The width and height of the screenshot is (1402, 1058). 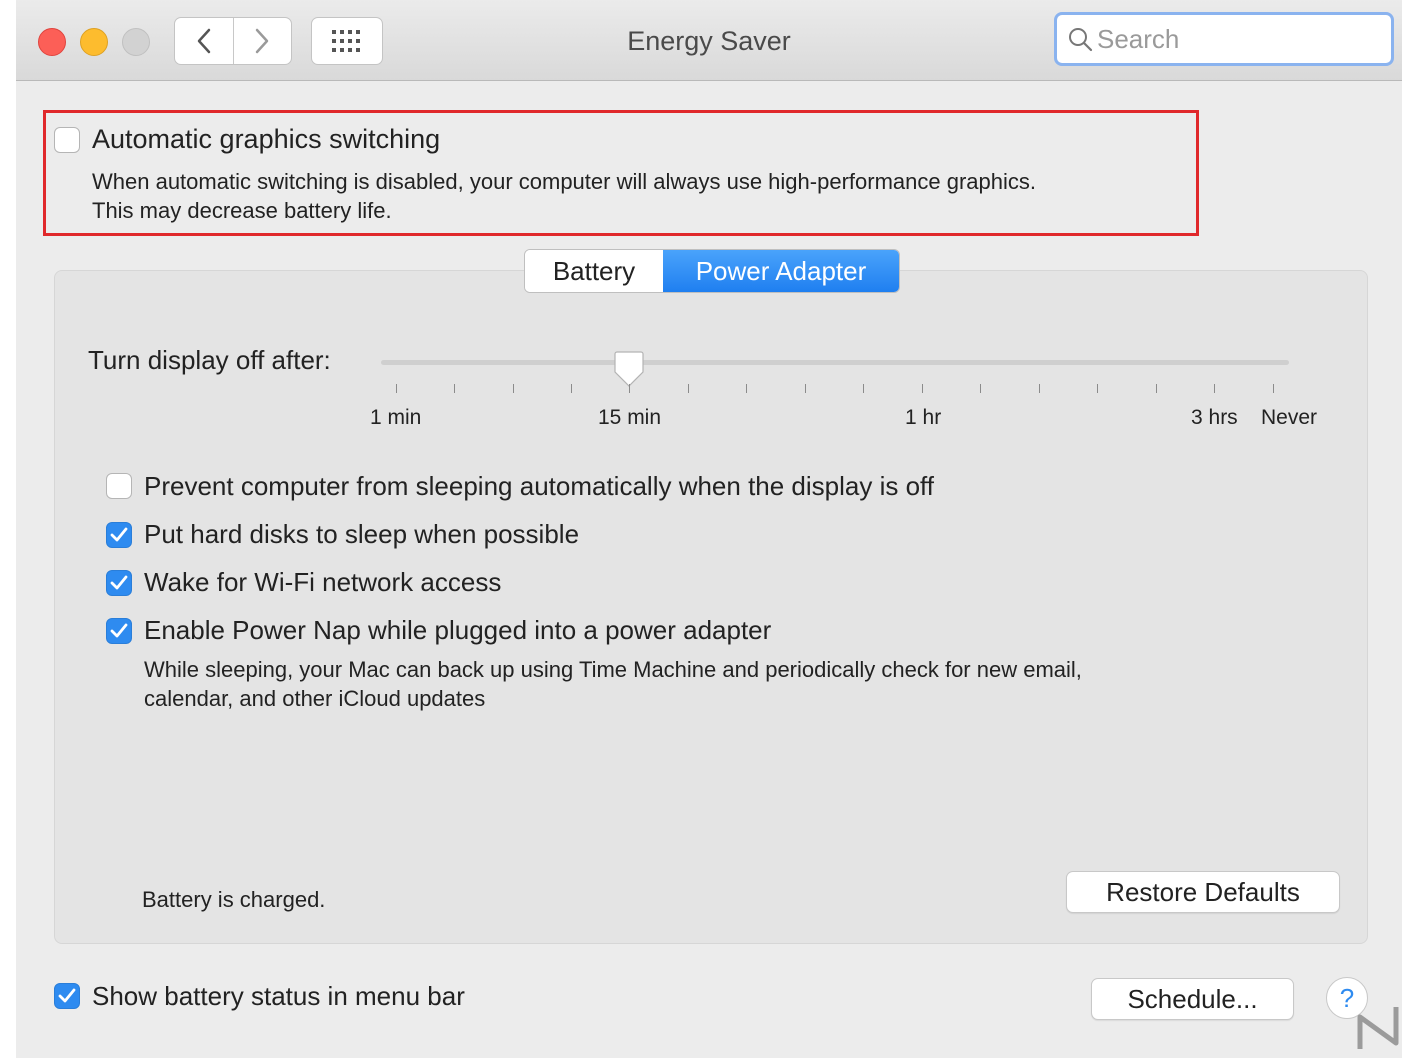 What do you see at coordinates (709, 40) in the screenshot?
I see `title-bar: Energy Saver` at bounding box center [709, 40].